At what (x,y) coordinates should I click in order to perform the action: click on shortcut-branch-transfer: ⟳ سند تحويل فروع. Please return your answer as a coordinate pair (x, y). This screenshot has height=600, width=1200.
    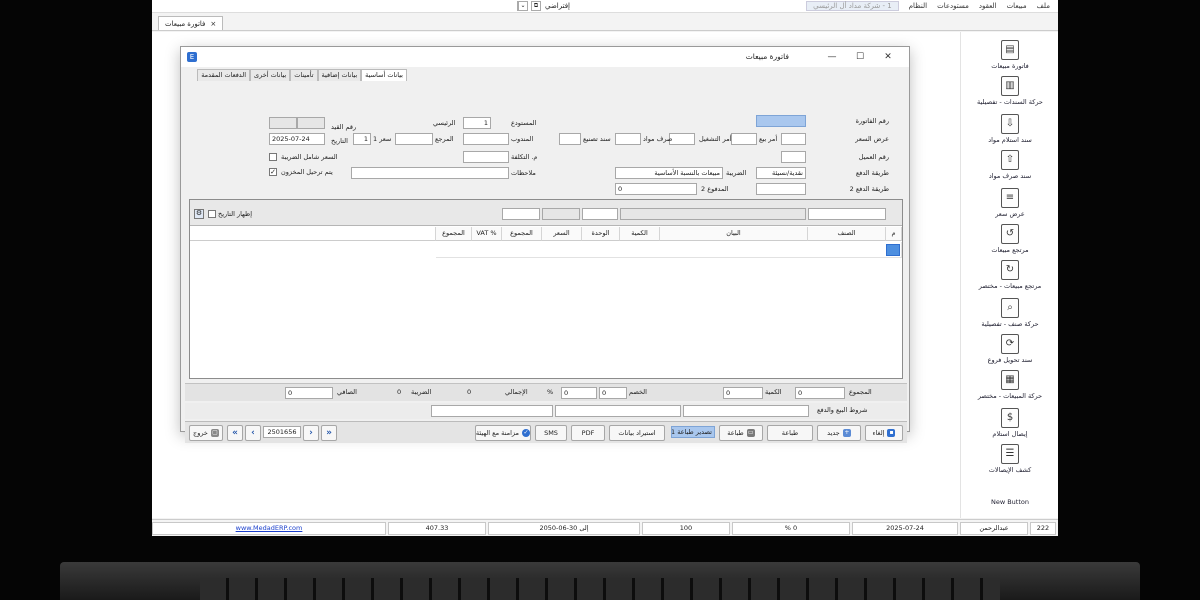
    Looking at the image, I should click on (1009, 349).